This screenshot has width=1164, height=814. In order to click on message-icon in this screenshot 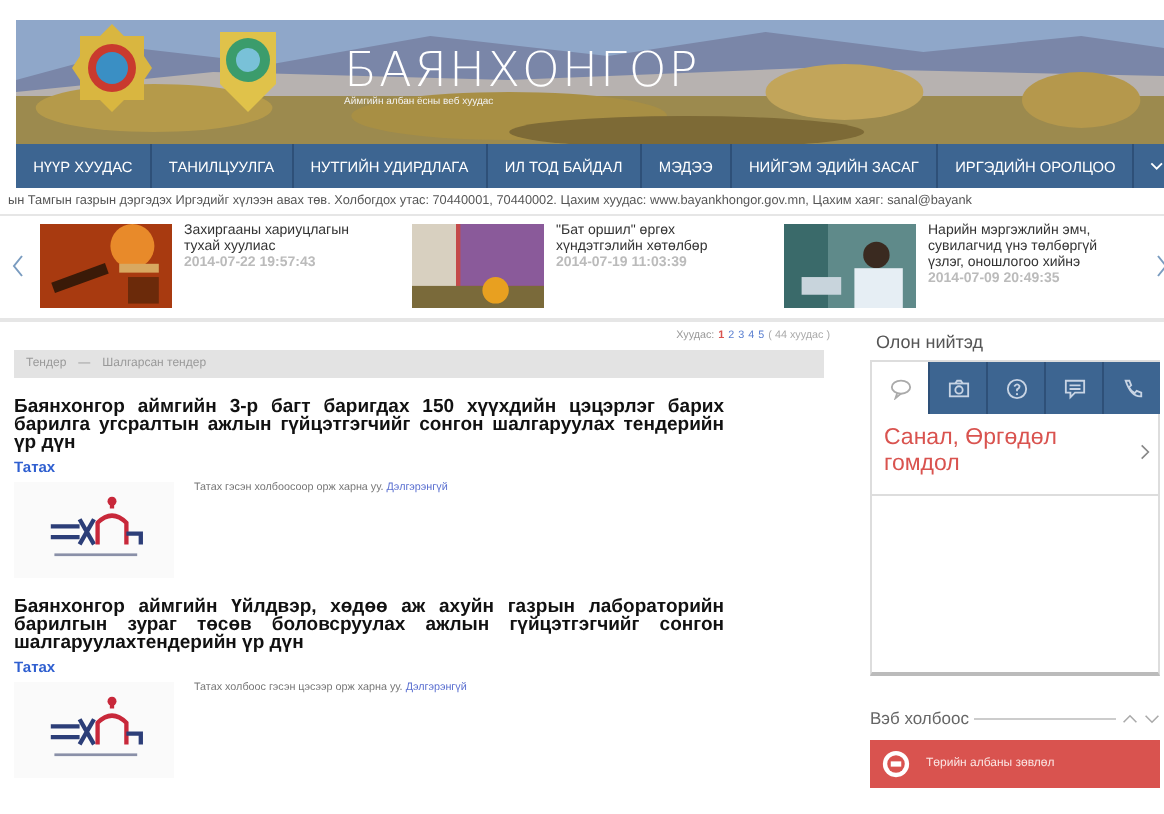, I will do `click(1074, 388)`.